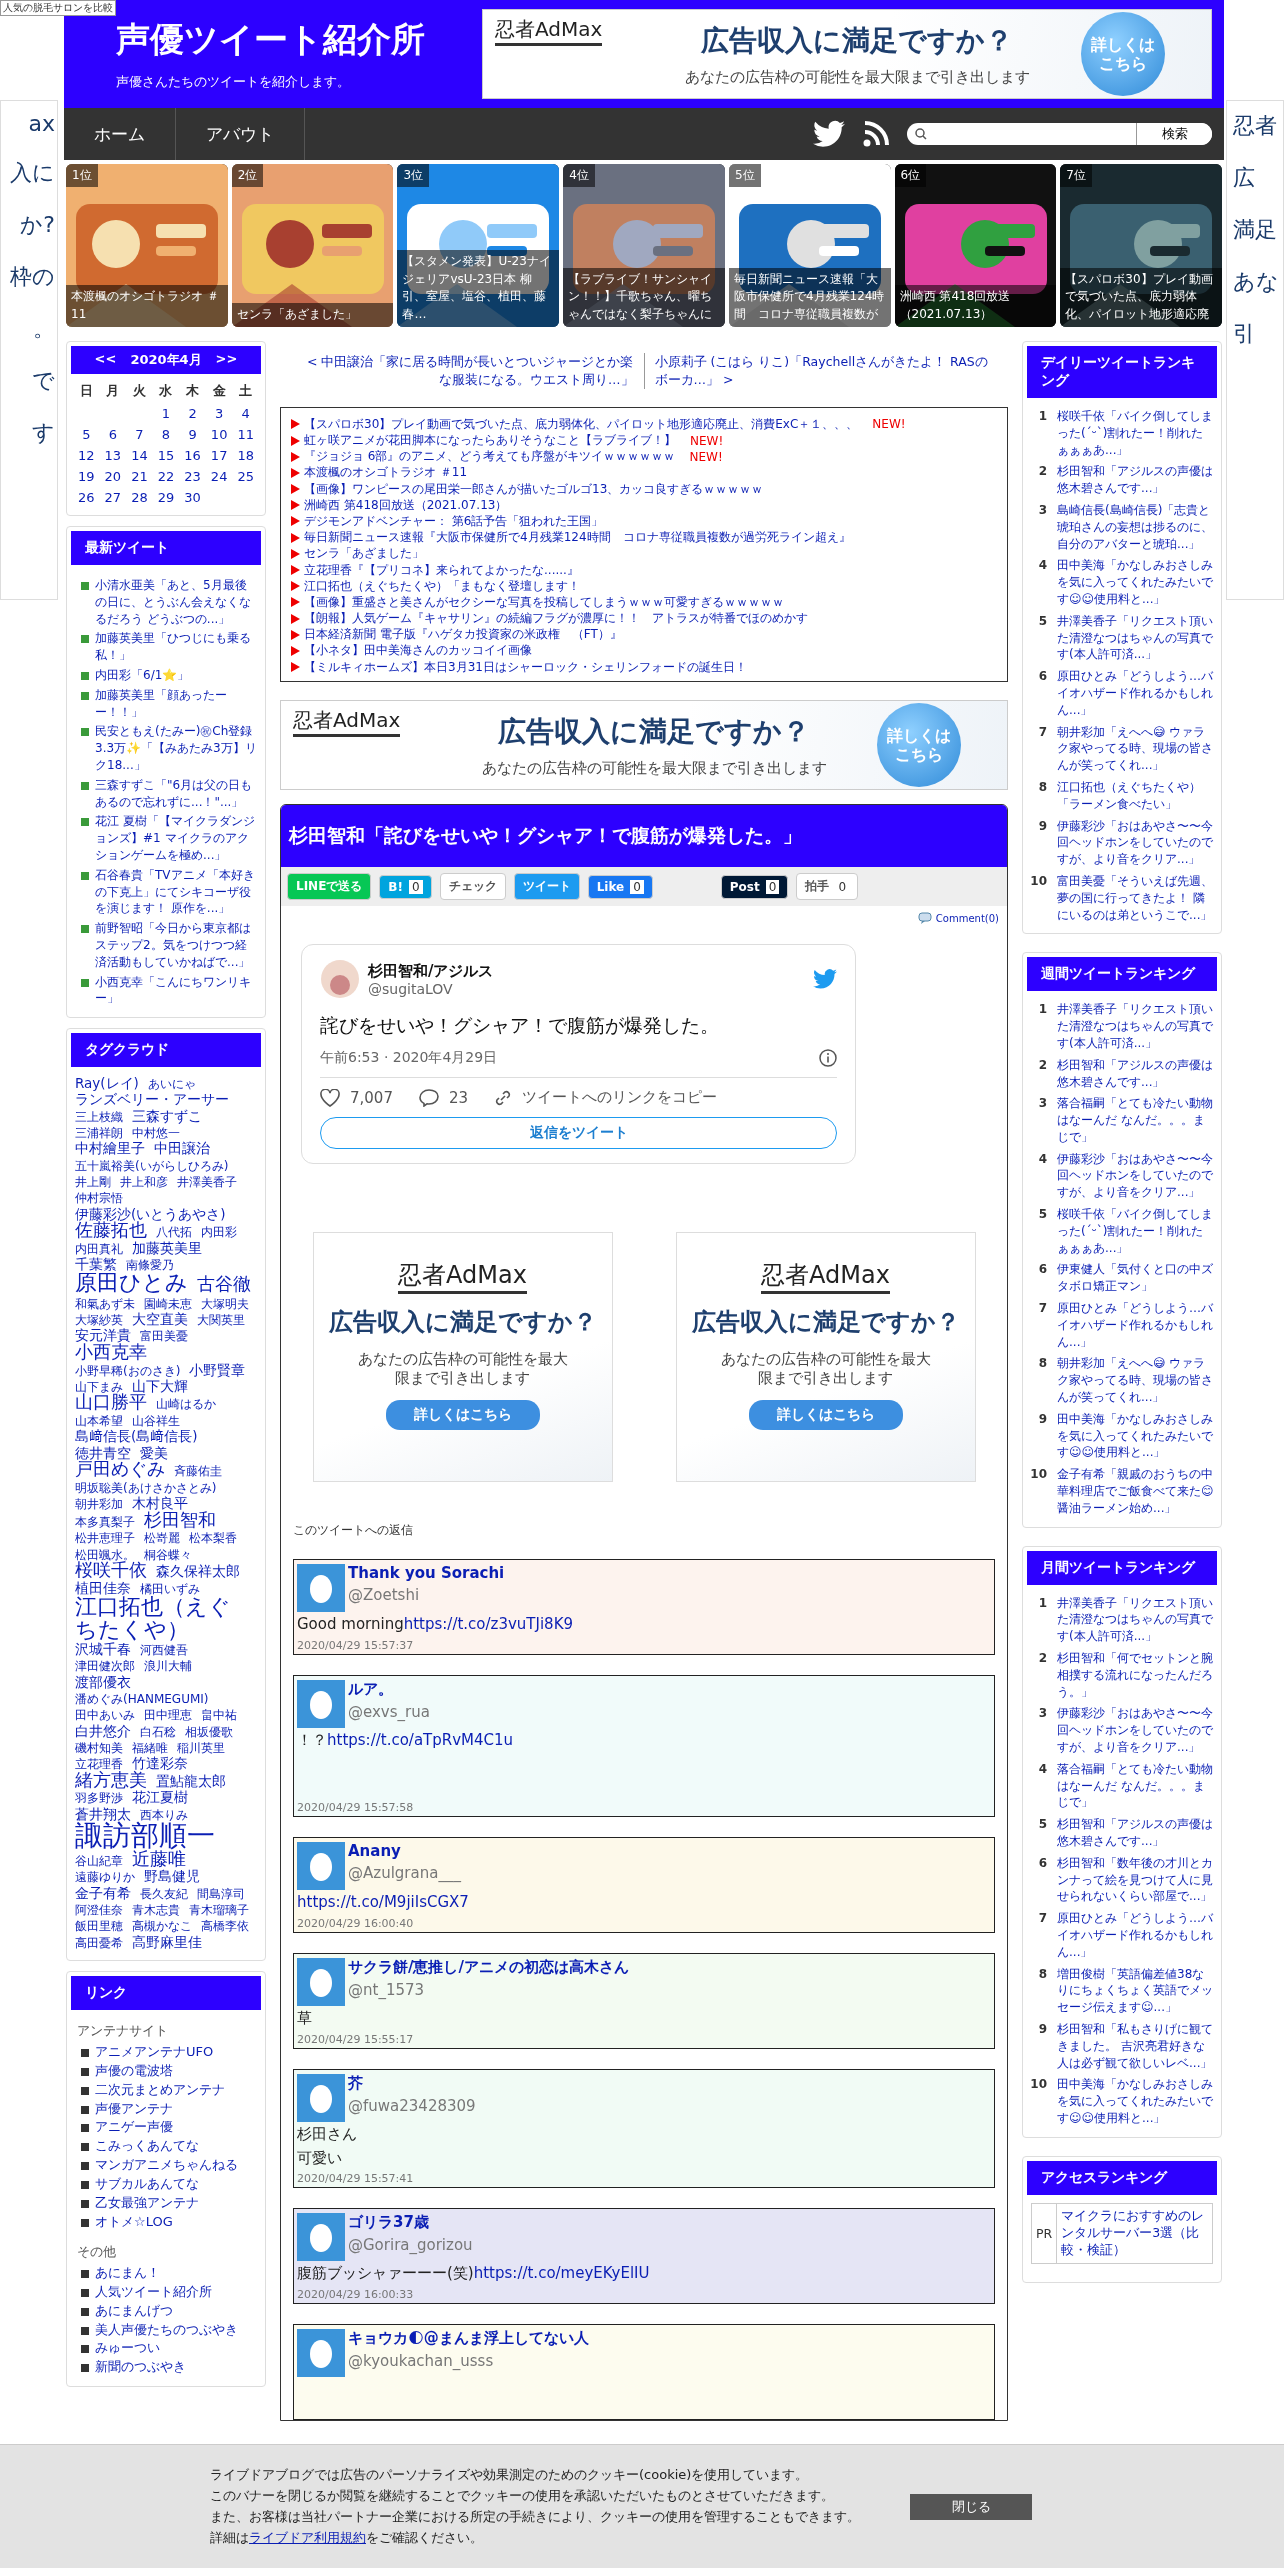  I want to click on share-button: Post 0, so click(754, 886).